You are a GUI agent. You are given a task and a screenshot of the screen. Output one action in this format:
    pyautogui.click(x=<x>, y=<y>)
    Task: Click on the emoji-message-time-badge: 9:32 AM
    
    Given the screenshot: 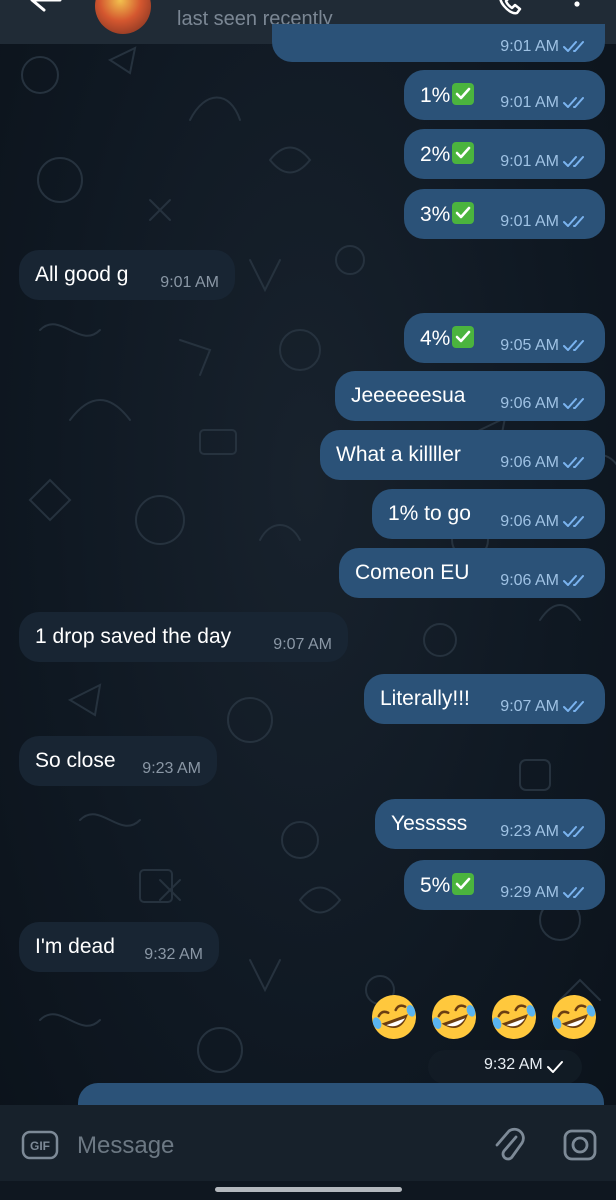 What is the action you would take?
    pyautogui.click(x=505, y=1067)
    